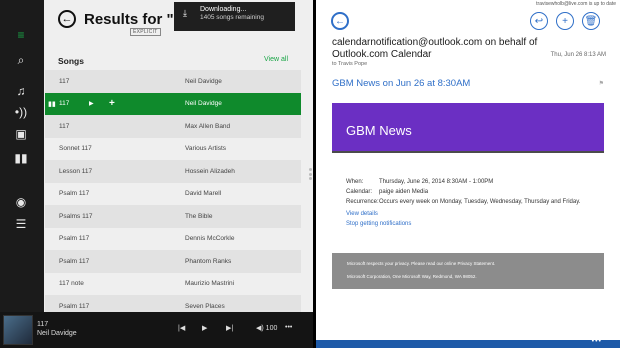  Describe the element at coordinates (43, 324) in the screenshot. I see `now-playing-title: 117` at that location.